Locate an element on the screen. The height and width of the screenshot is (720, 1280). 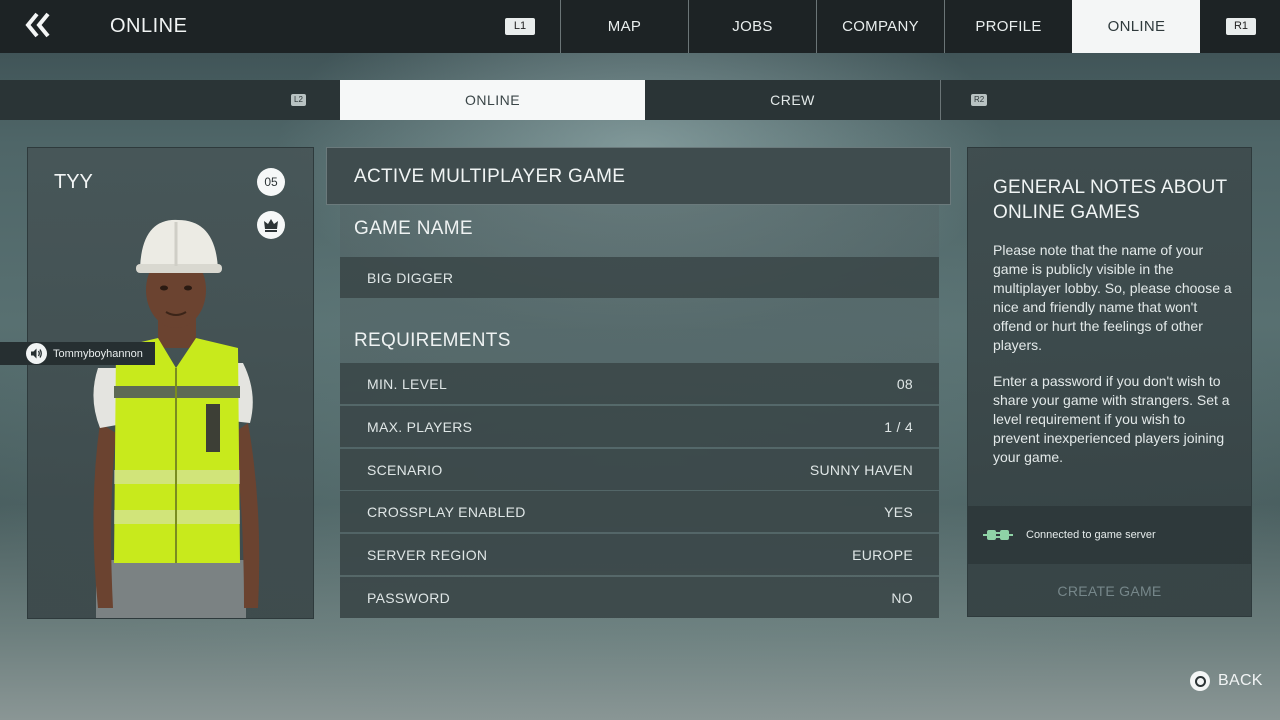
voice-chat-tag: Tommyboyhannon is located at coordinates (77, 353).